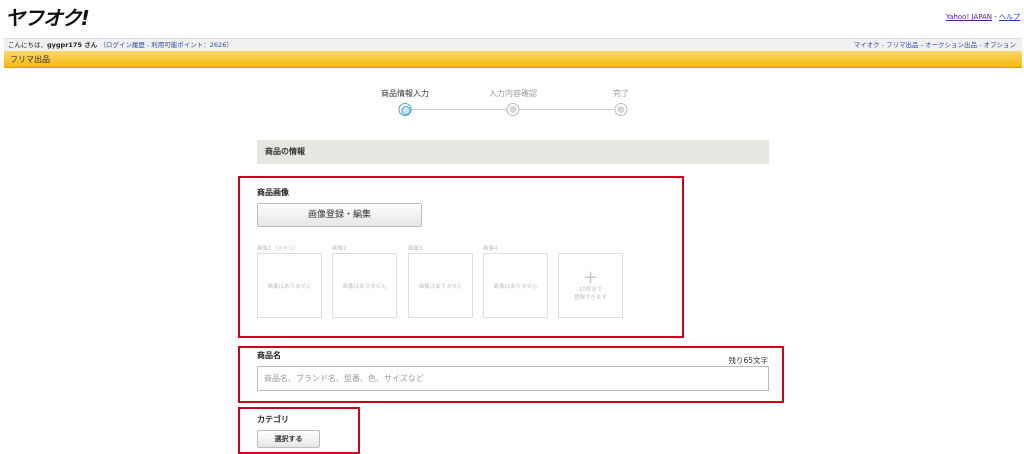  I want to click on remaining-characters: 残り65文字, so click(748, 360).